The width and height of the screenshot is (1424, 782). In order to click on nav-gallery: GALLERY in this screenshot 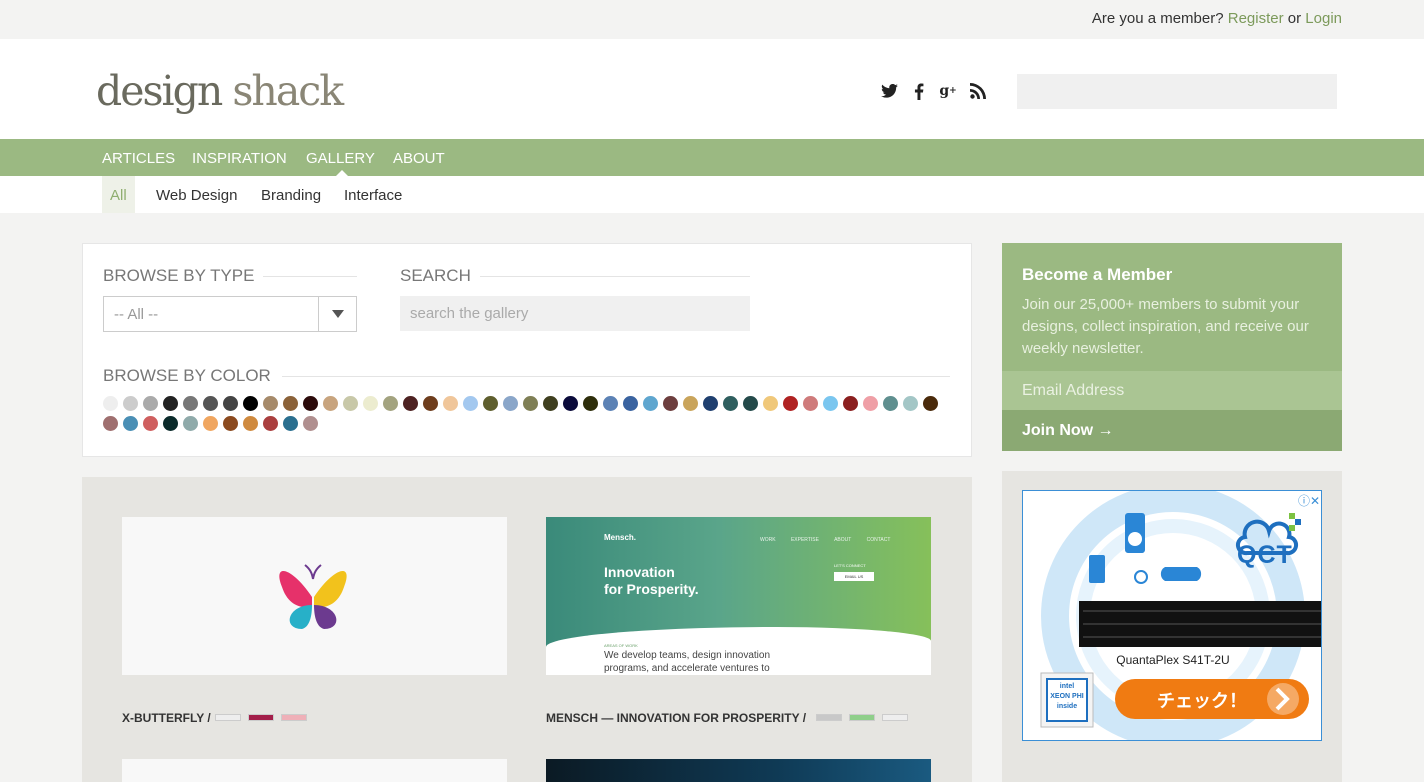, I will do `click(340, 158)`.